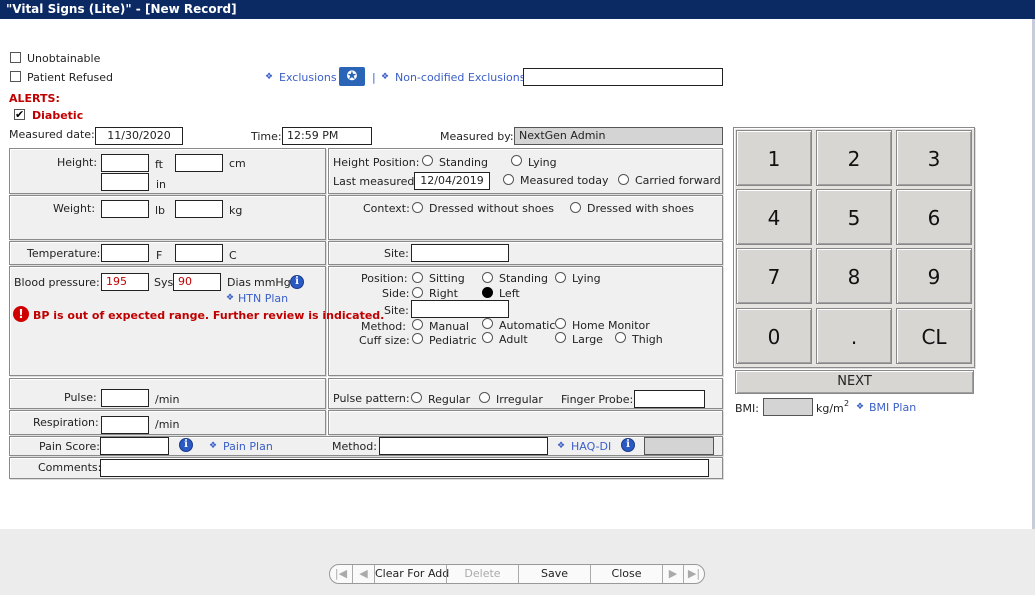  I want to click on time-input: 12:59 PM, so click(327, 136).